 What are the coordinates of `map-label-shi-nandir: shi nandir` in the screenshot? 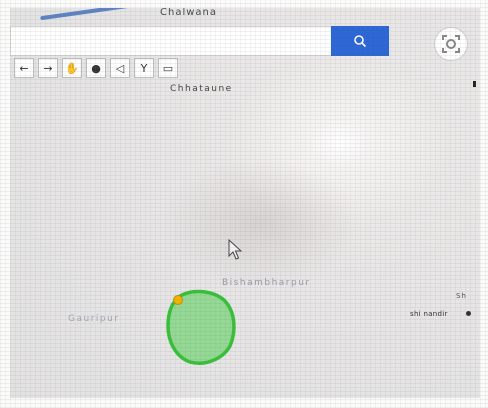 It's located at (429, 314).